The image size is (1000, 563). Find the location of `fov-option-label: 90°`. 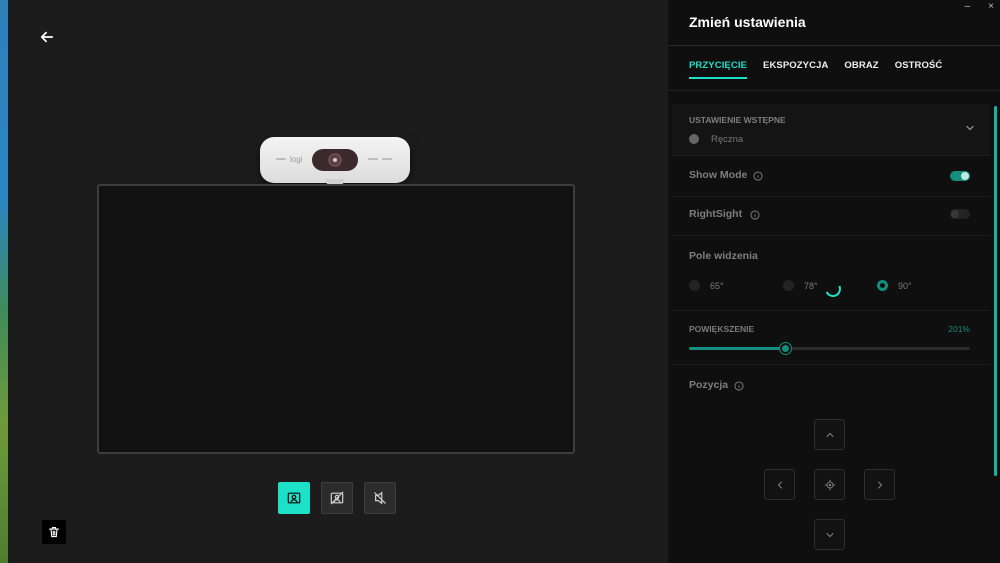

fov-option-label: 90° is located at coordinates (905, 285).